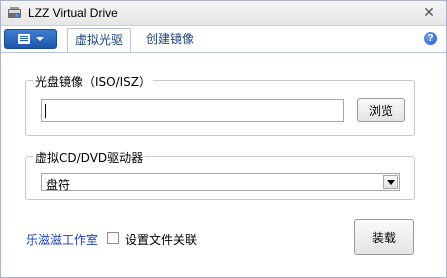 Image resolution: width=447 pixels, height=278 pixels. What do you see at coordinates (62, 239) in the screenshot?
I see `studio-link: 乐滋滋工作室` at bounding box center [62, 239].